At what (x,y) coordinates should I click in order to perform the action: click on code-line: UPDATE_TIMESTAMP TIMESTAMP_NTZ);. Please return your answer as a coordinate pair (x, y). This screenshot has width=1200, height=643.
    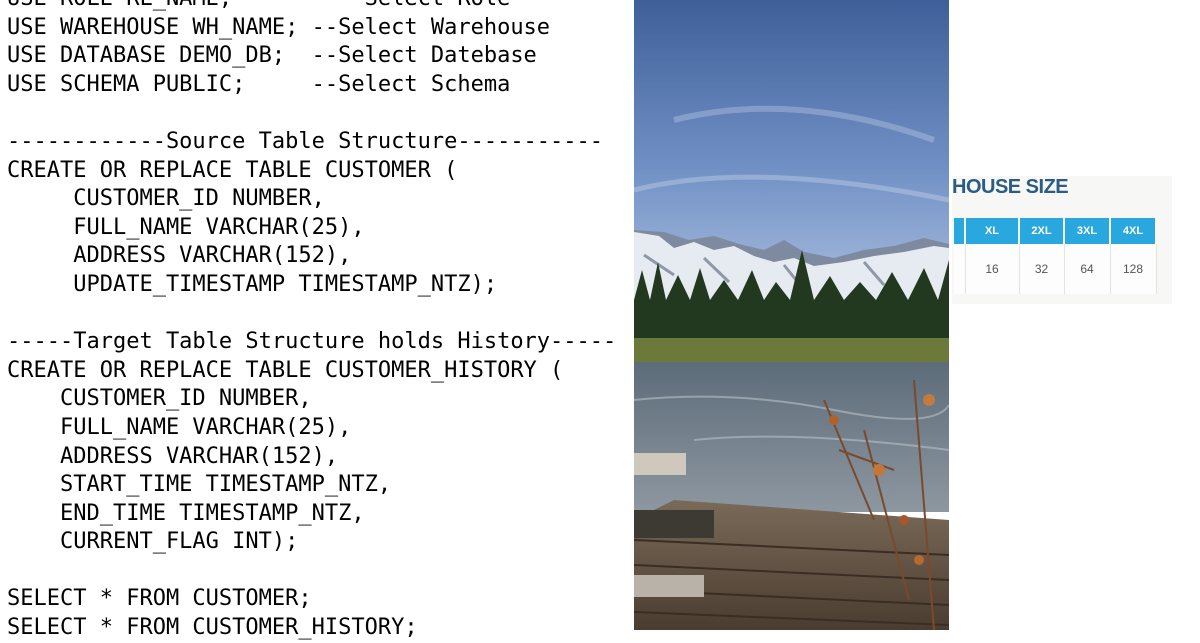
    Looking at the image, I should click on (252, 284).